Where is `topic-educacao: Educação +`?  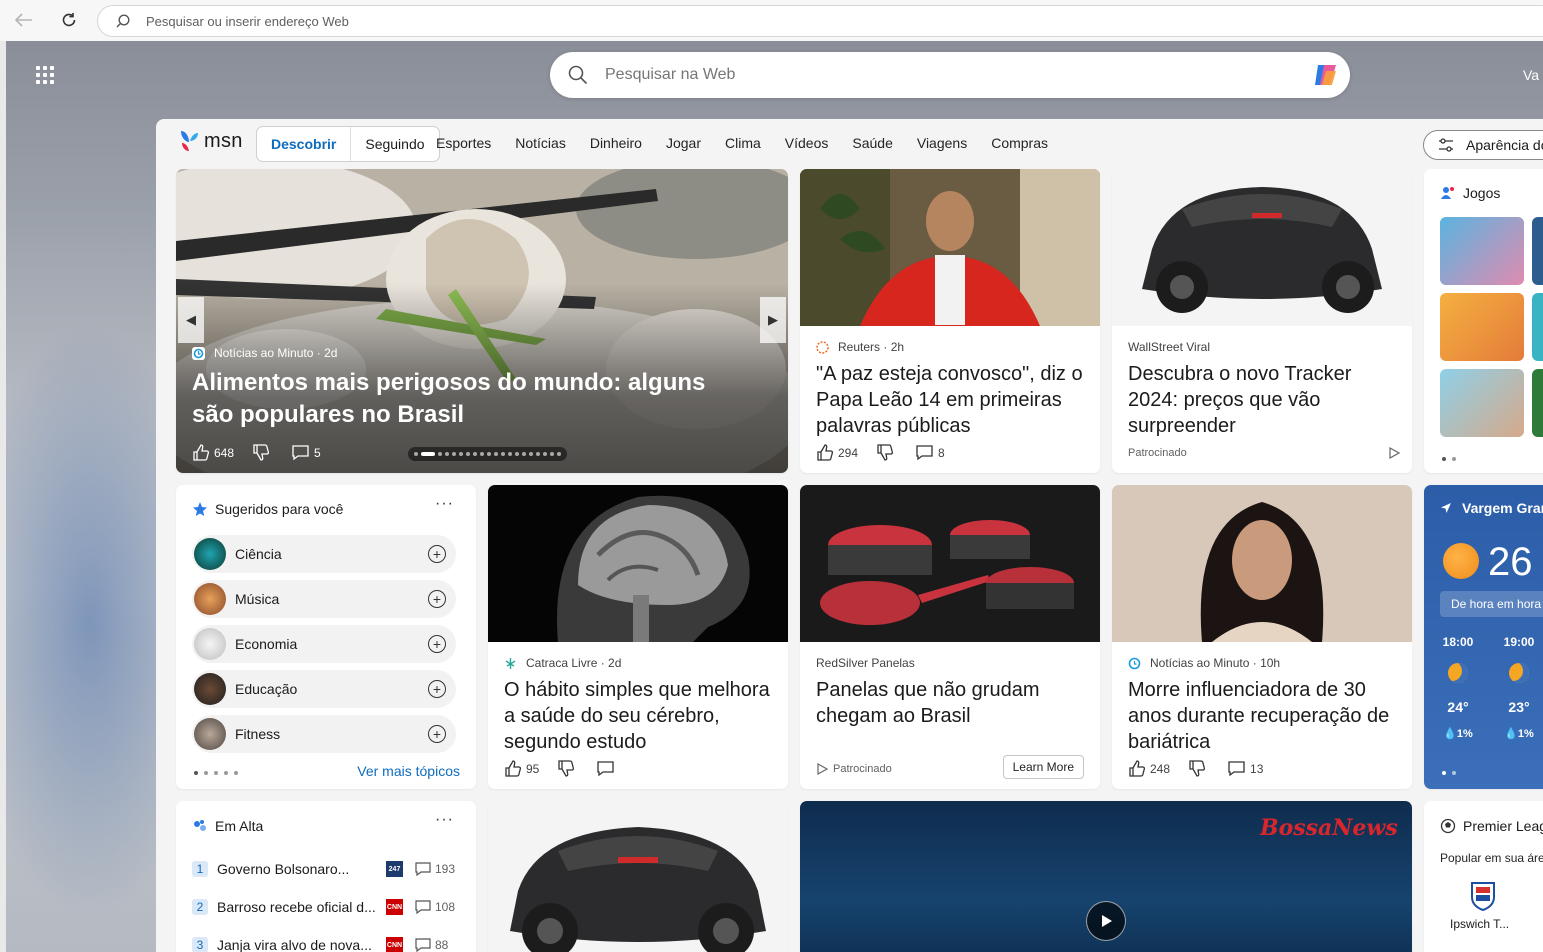
topic-educacao: Educação + is located at coordinates (324, 689).